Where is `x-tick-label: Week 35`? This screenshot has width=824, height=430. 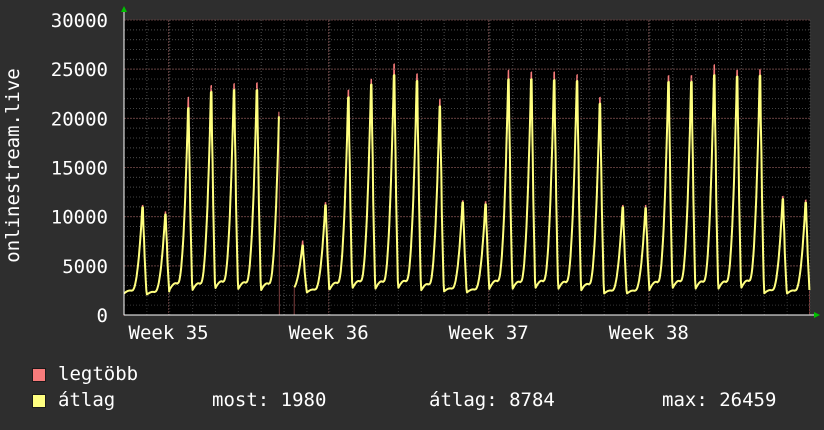
x-tick-label: Week 35 is located at coordinates (169, 333).